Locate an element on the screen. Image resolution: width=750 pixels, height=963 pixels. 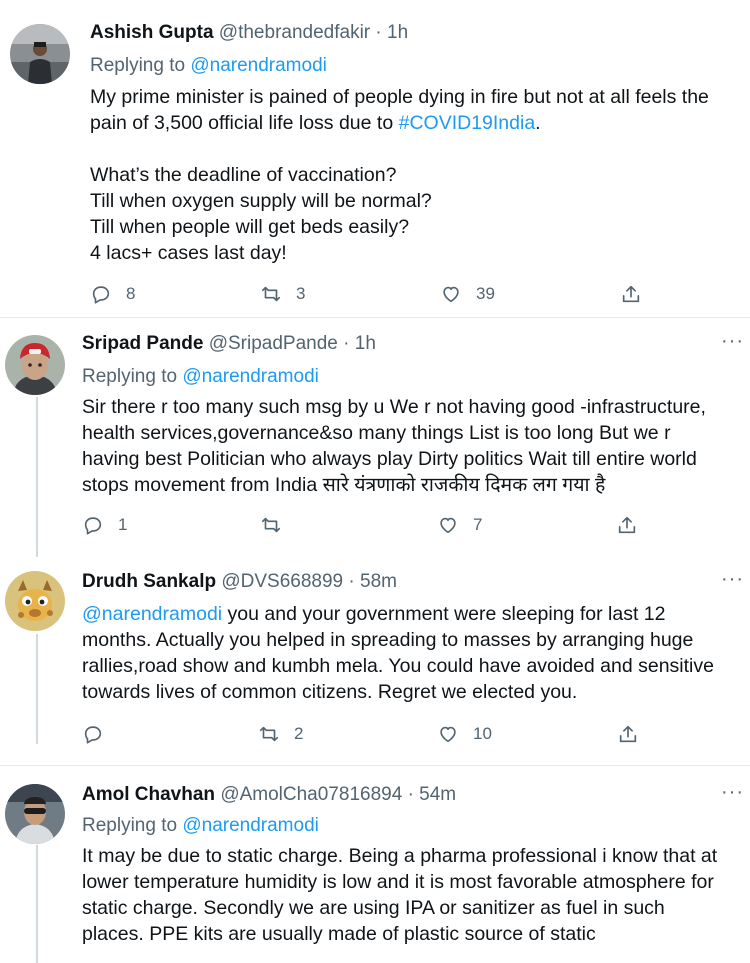
author-handle: @DVS668899 is located at coordinates (282, 581).